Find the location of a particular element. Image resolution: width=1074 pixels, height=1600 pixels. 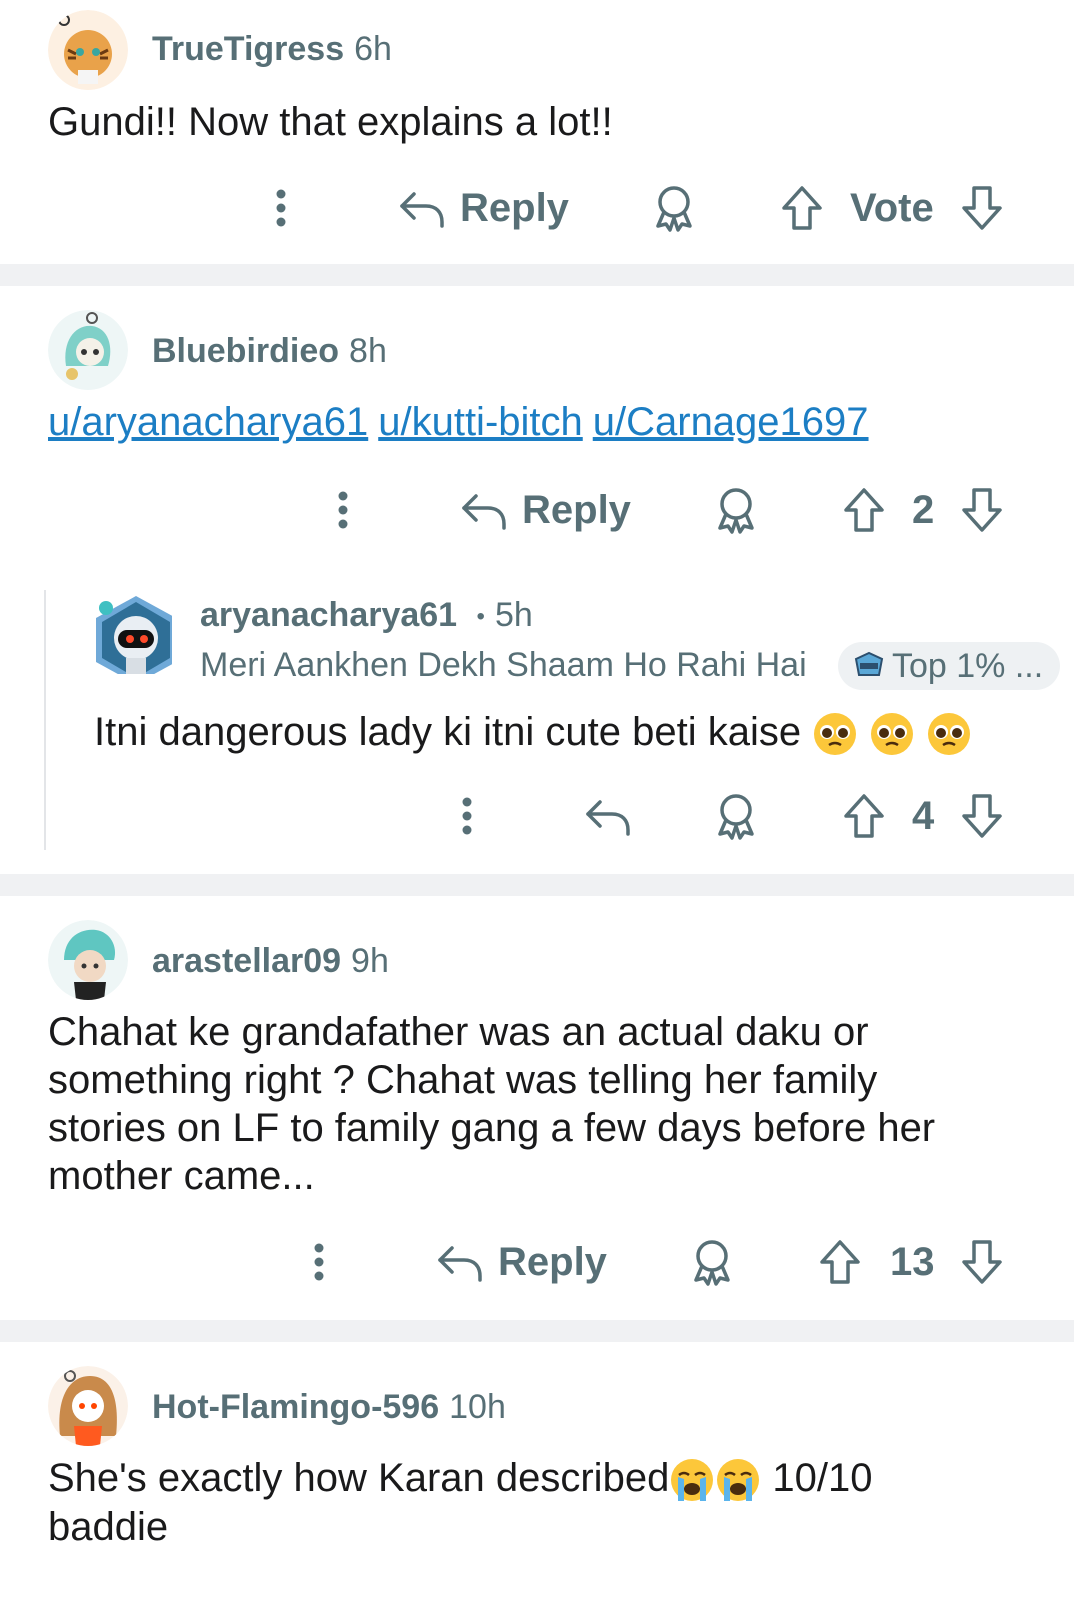

reply-meta: aryanacharya61 • 5h is located at coordinates (366, 615).